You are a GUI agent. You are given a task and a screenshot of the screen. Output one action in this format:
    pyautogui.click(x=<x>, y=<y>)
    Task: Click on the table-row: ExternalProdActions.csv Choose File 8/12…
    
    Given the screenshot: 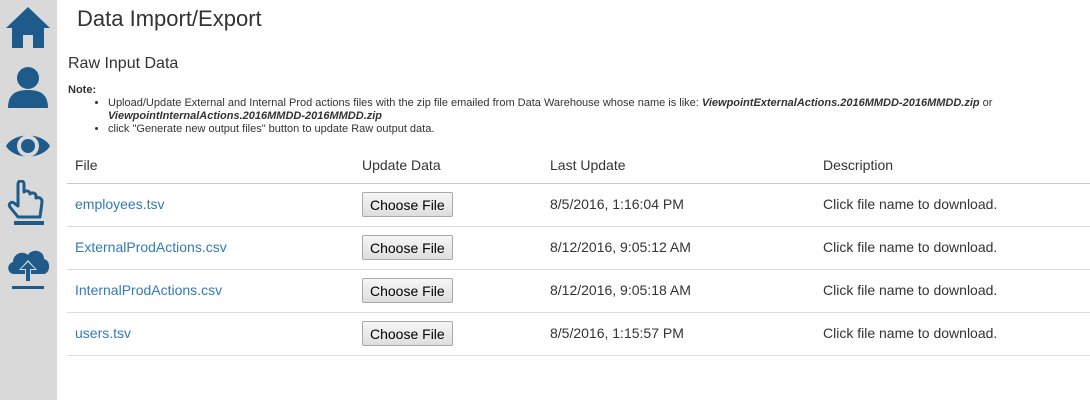 What is the action you would take?
    pyautogui.click(x=578, y=248)
    